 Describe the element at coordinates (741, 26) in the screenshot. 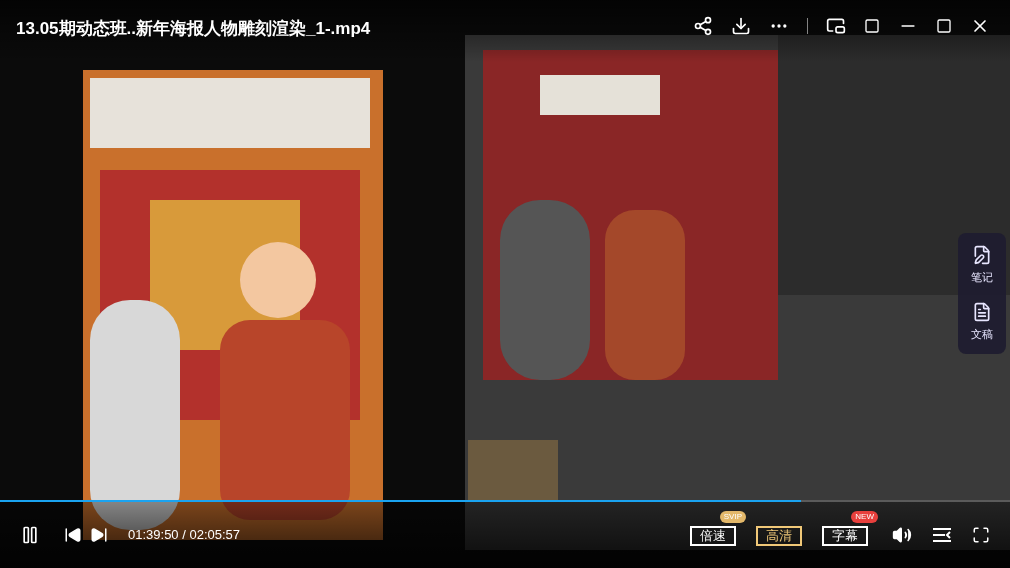

I see `download-icon` at that location.